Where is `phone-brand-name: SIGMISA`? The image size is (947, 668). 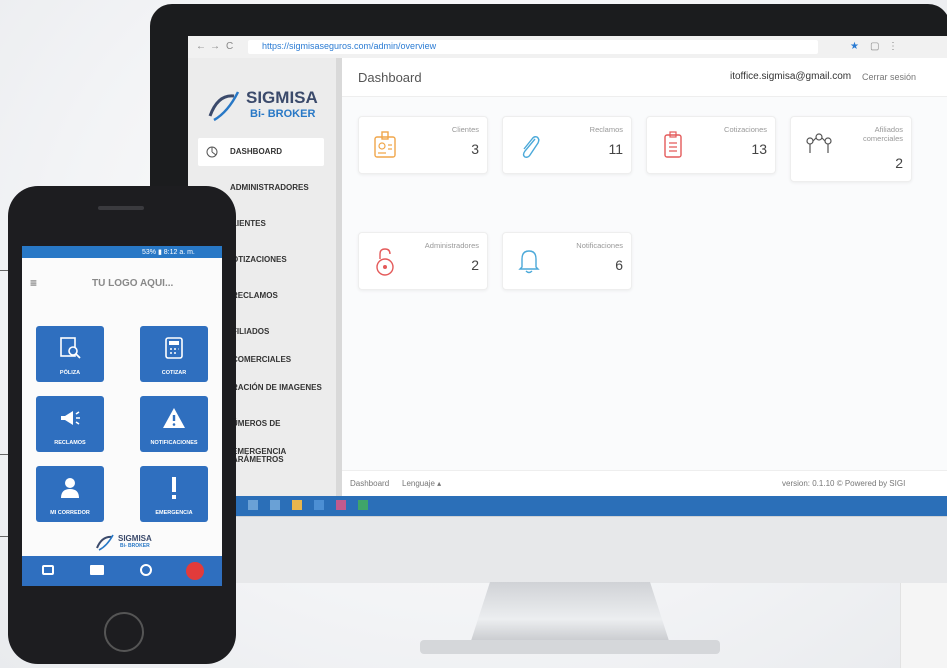
phone-brand-name: SIGMISA is located at coordinates (135, 538).